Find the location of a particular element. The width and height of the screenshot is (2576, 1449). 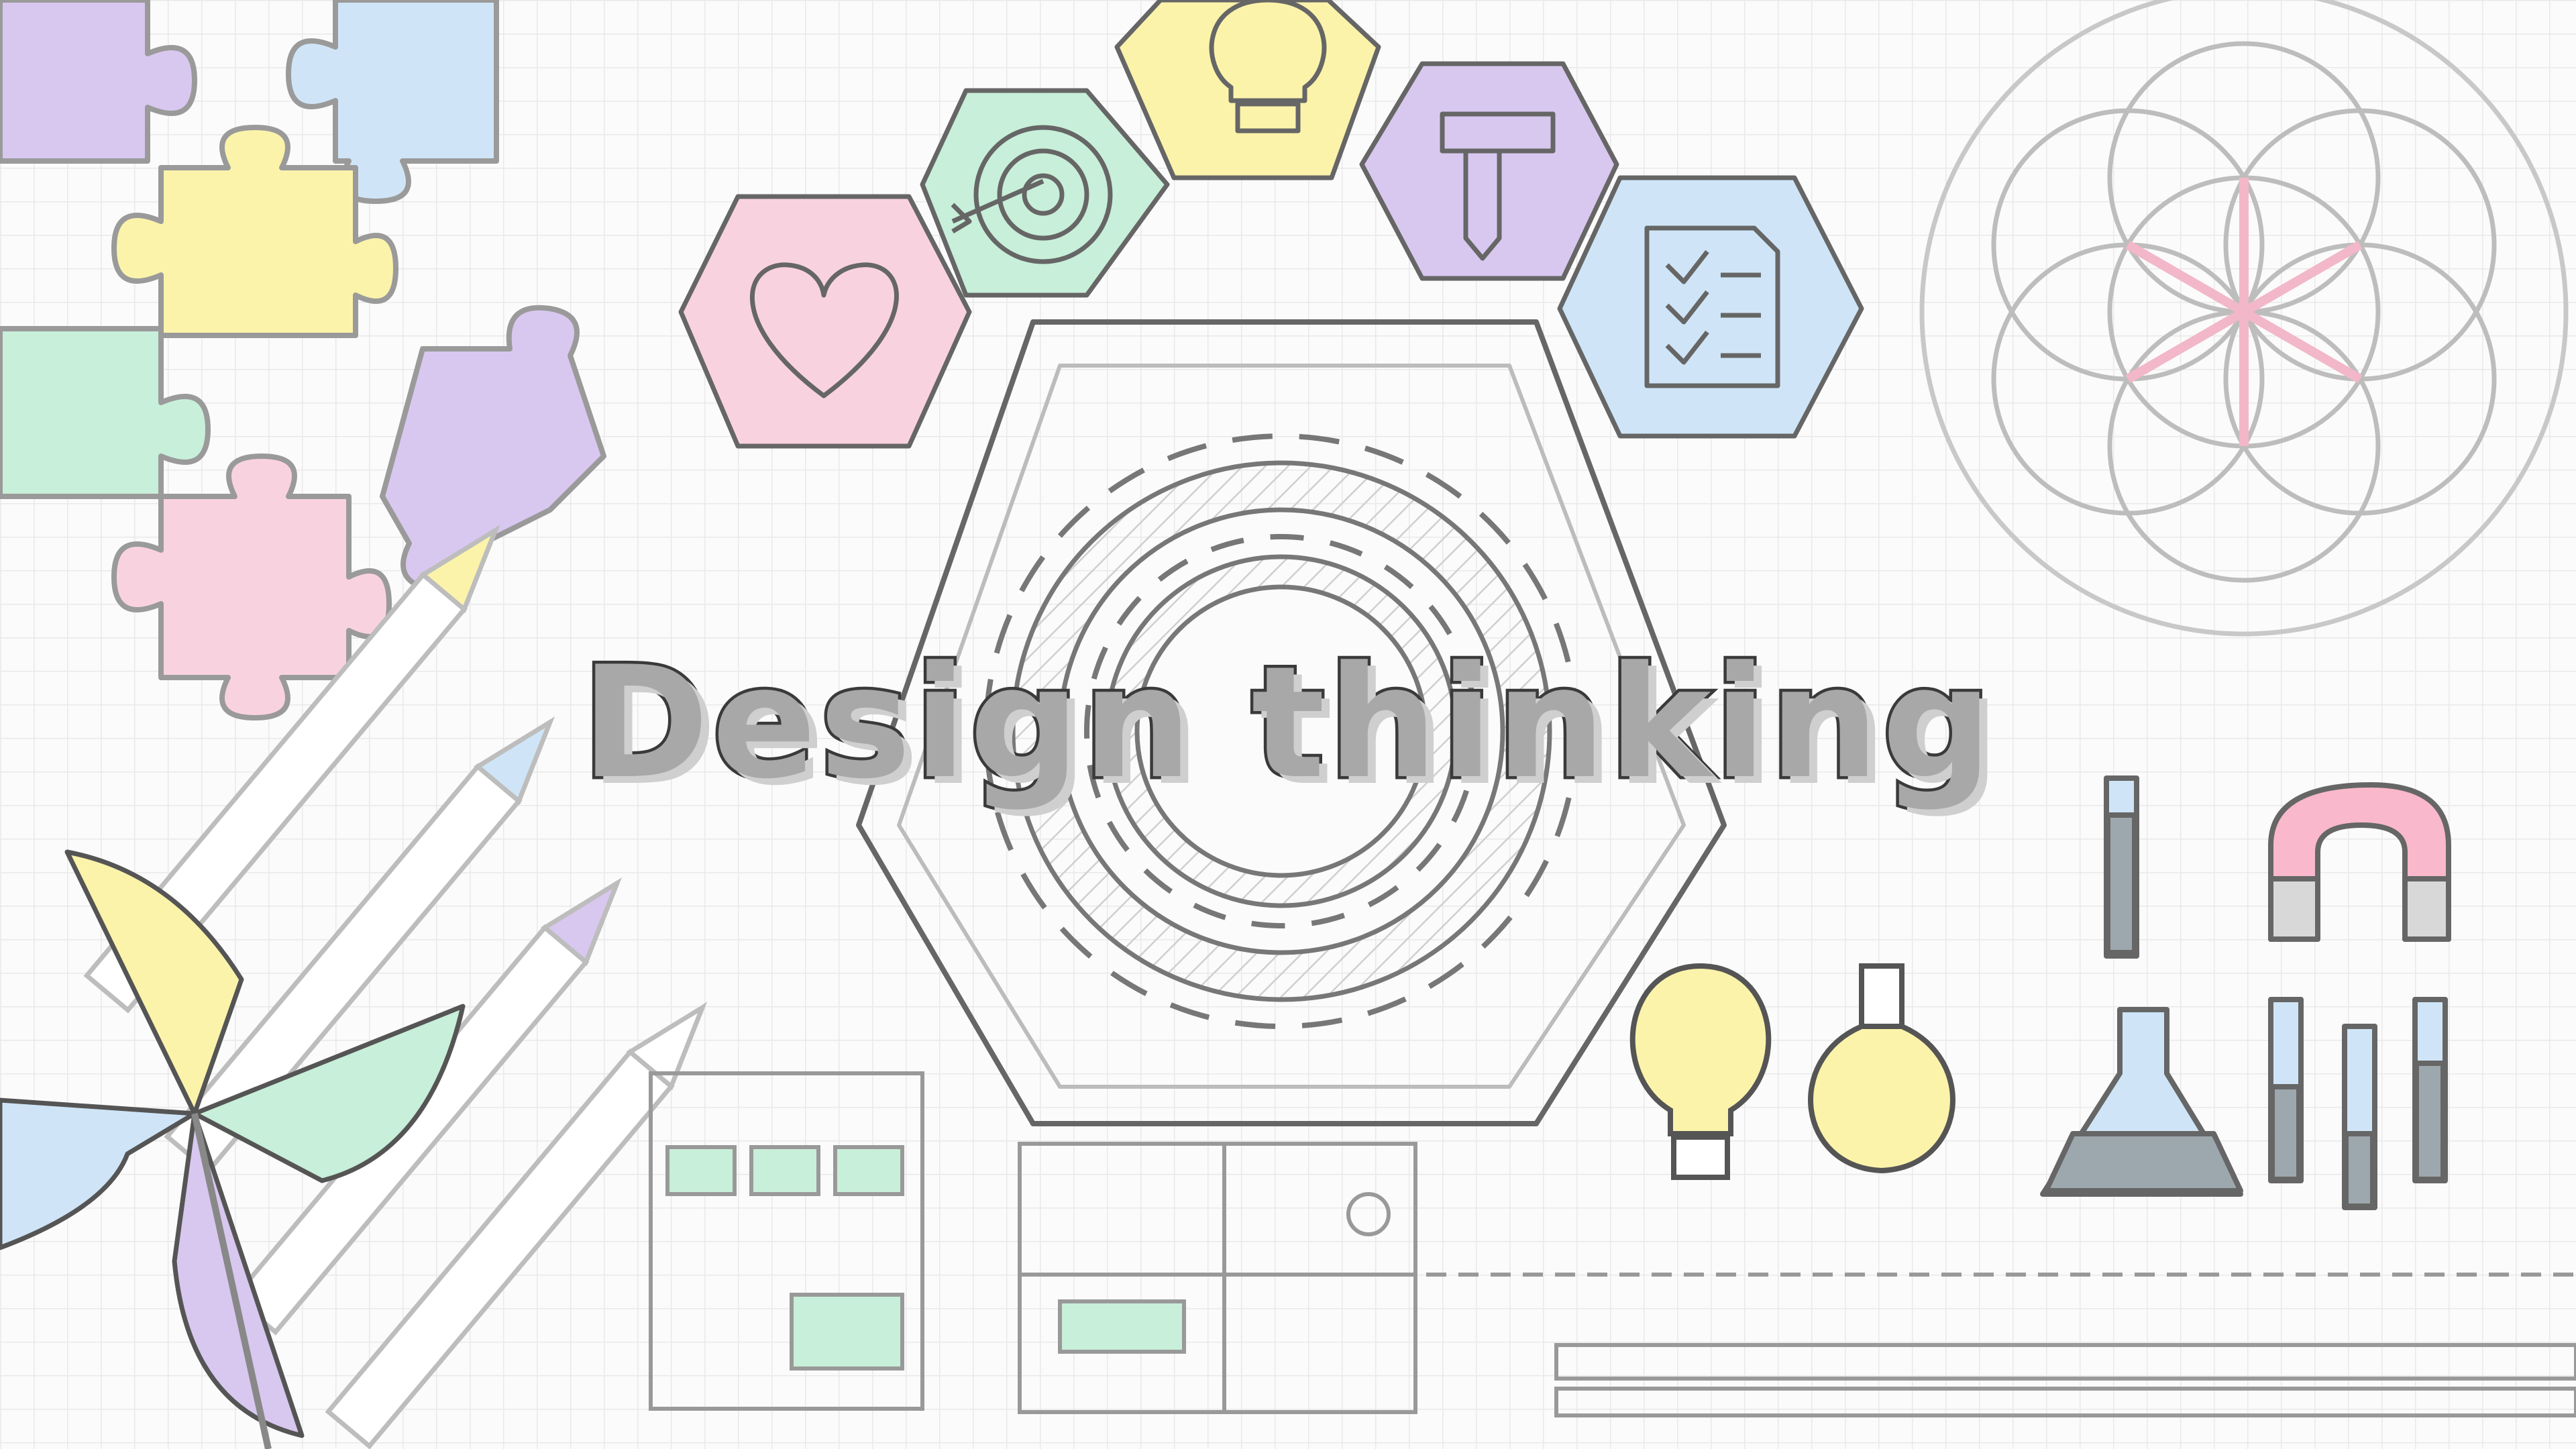

page-title: Design thinking is located at coordinates (1287, 723).